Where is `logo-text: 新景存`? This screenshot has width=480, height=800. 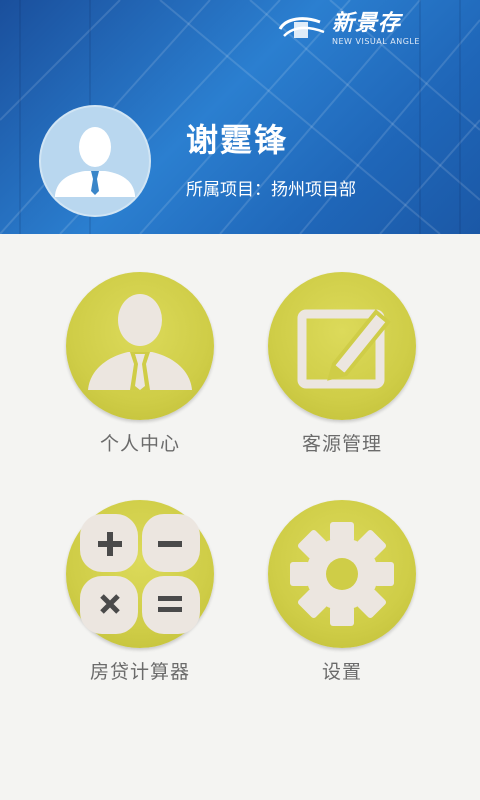 logo-text: 新景存 is located at coordinates (367, 23).